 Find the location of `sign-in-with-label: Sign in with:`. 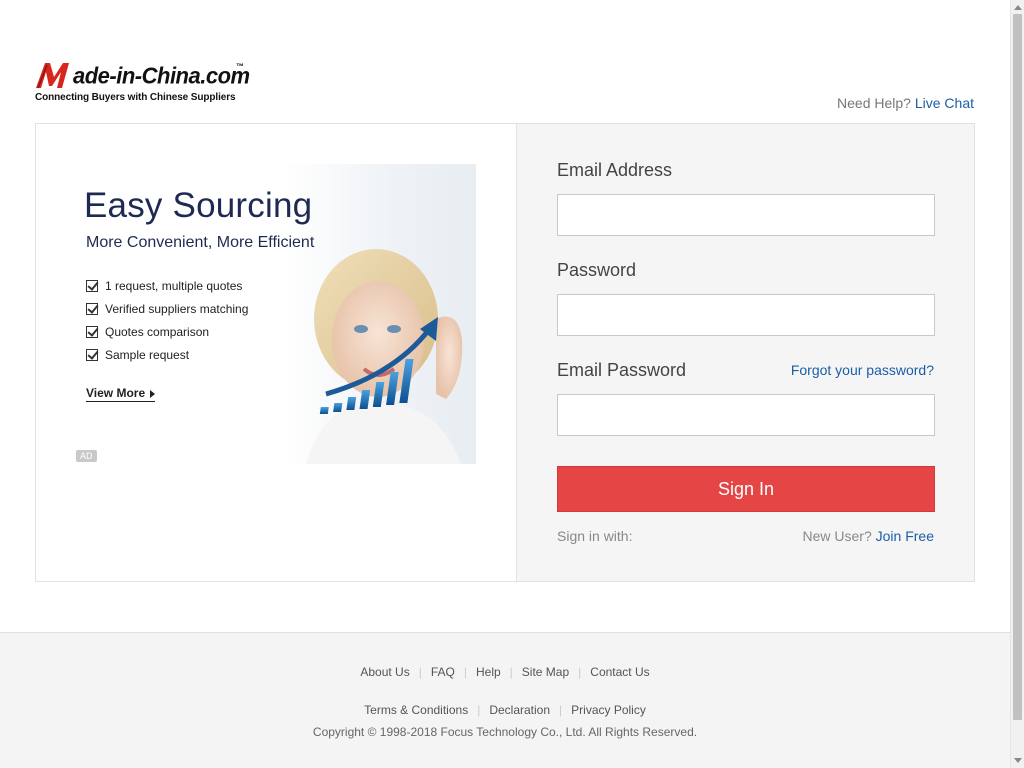

sign-in-with-label: Sign in with: is located at coordinates (595, 536).